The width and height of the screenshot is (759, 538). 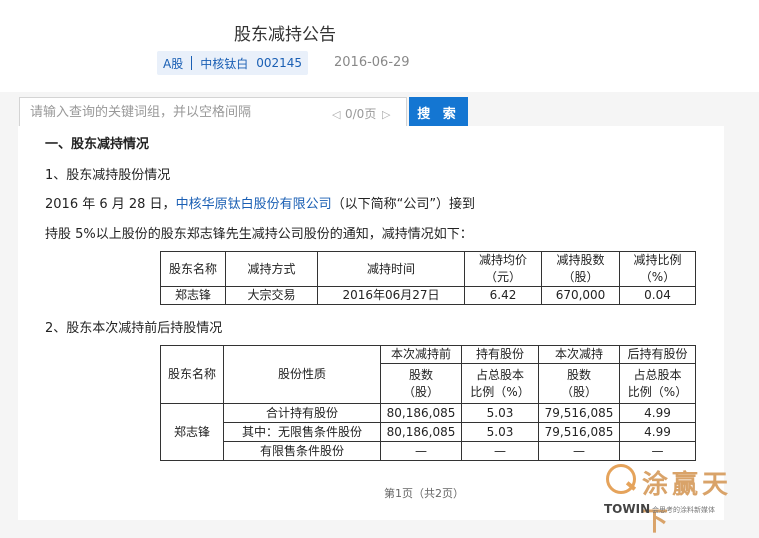 What do you see at coordinates (657, 451) in the screenshot?
I see `t2-row3-after-ratio: —` at bounding box center [657, 451].